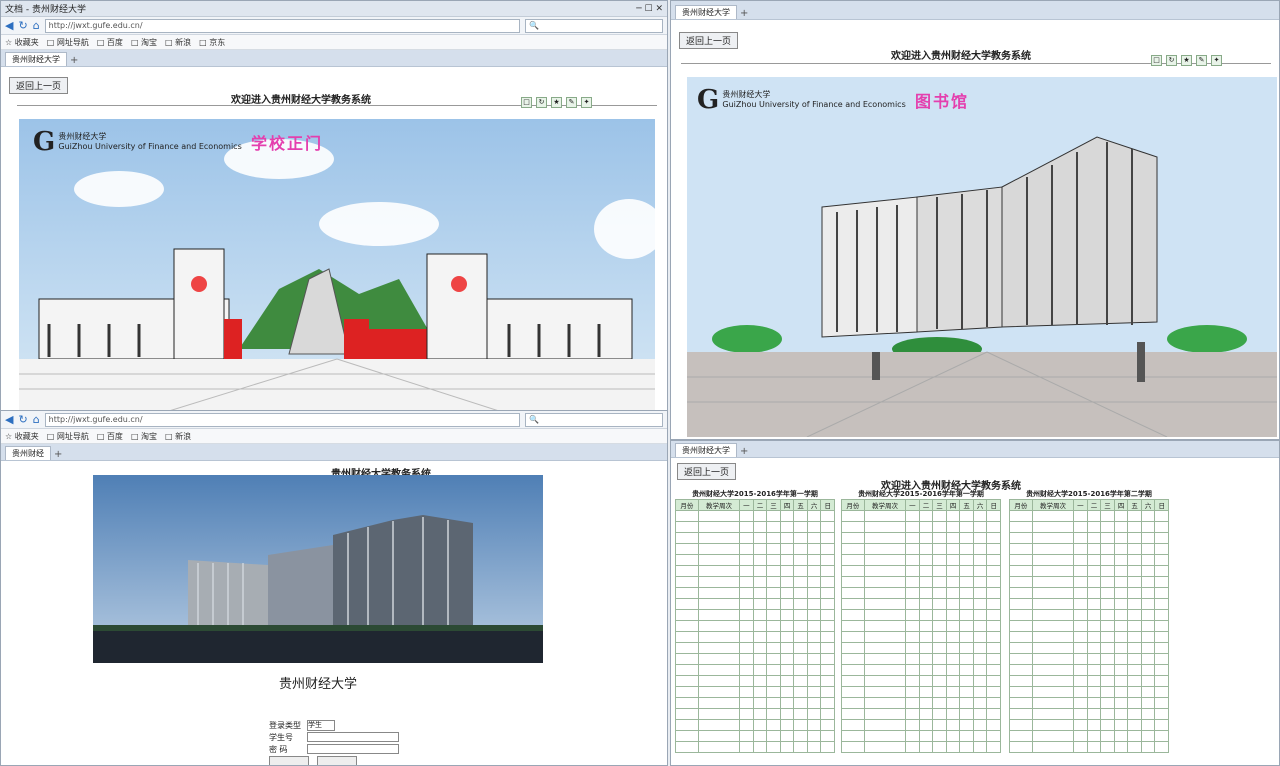 Image resolution: width=1280 pixels, height=766 pixels. Describe the element at coordinates (649, 9) in the screenshot. I see `window-controls: ─ ☐ ✕` at that location.